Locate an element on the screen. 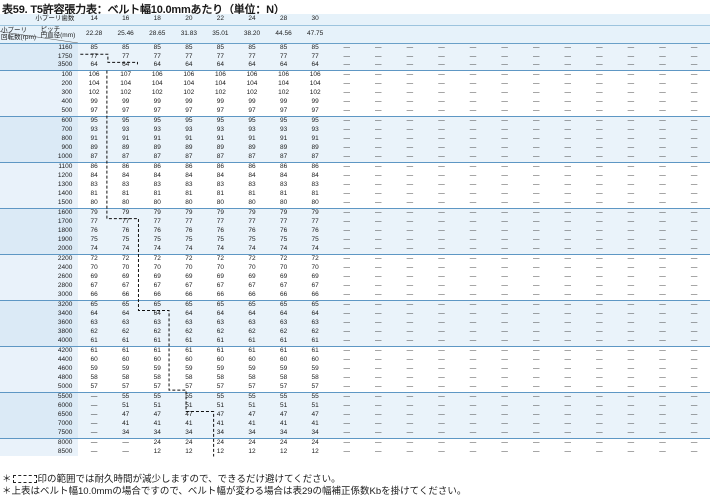 The height and width of the screenshot is (499, 710). rpm-cell: 300 is located at coordinates (39, 93).